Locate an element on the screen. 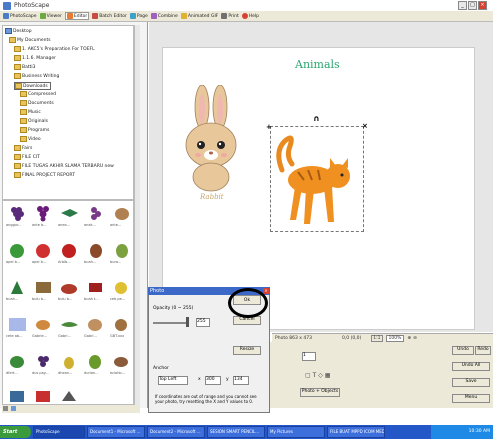 The image size is (493, 439). thumbnail-scrollbar is located at coordinates (137, 302).